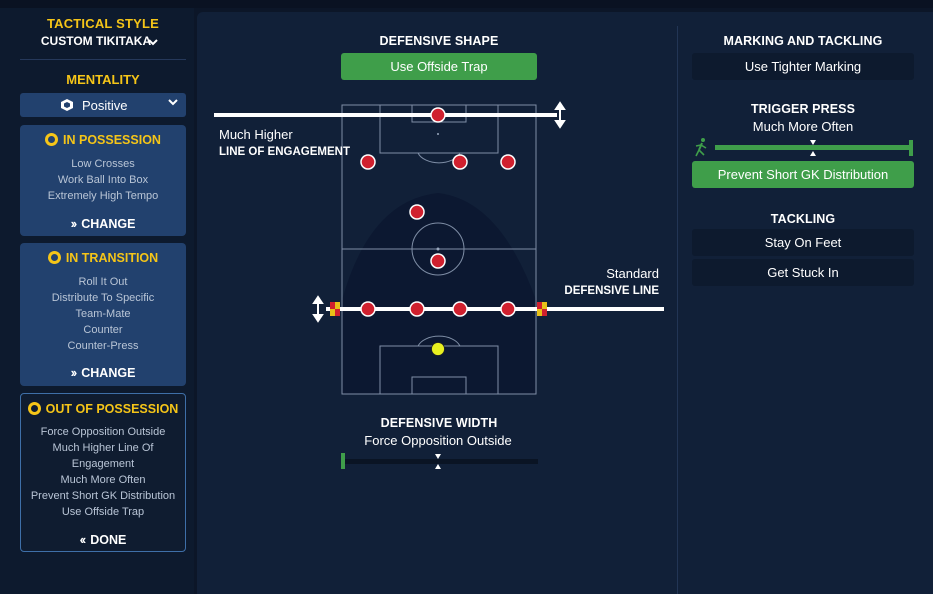 The width and height of the screenshot is (933, 594). What do you see at coordinates (803, 272) in the screenshot?
I see `get-stuck-in-button: Get Stuck In` at bounding box center [803, 272].